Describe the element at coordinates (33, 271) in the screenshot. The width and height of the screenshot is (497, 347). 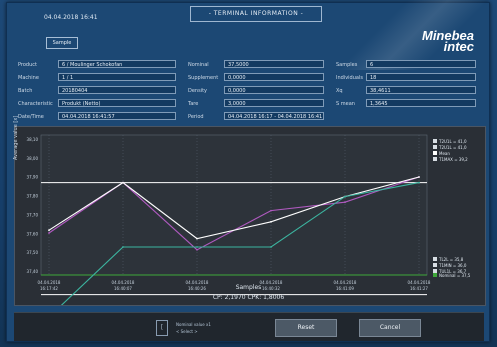
I see `y-tick-label: 37,40` at that location.